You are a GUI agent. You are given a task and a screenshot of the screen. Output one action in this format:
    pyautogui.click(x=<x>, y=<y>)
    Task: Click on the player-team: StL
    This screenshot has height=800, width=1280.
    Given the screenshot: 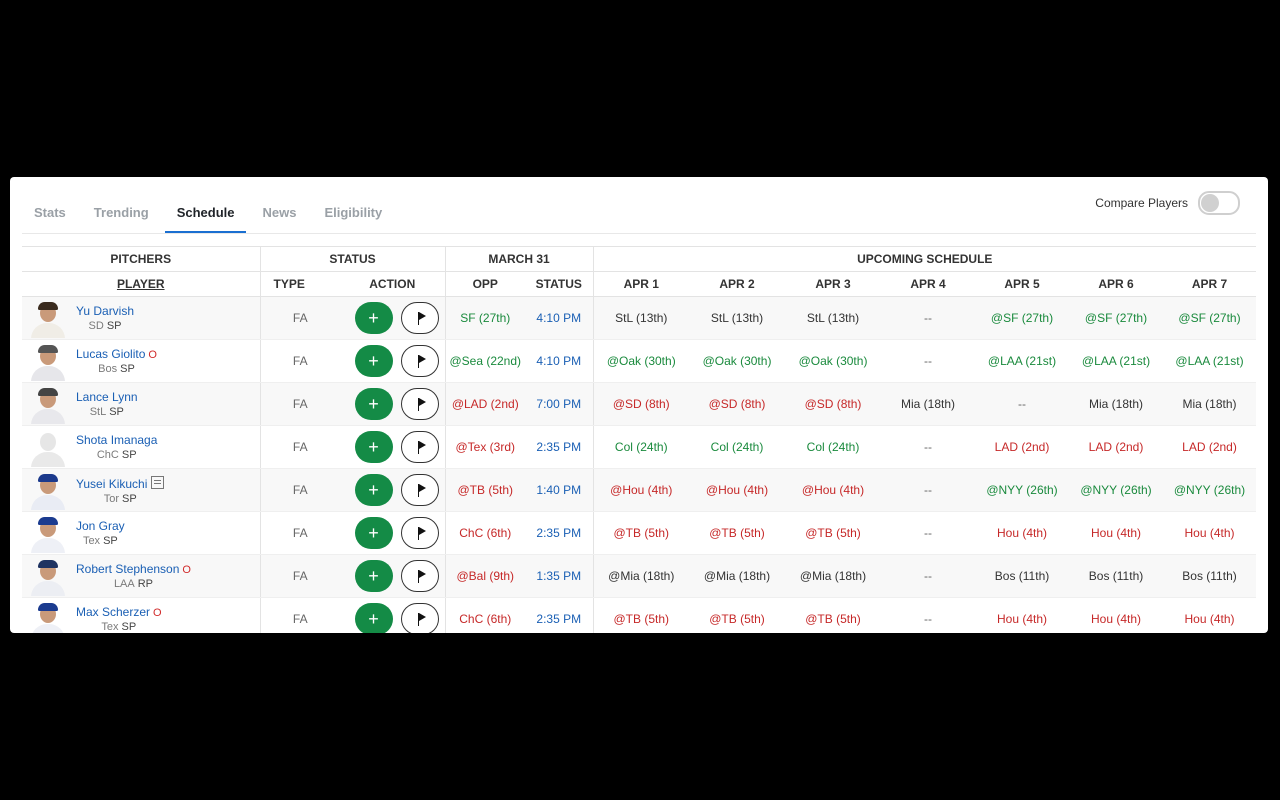 What is the action you would take?
    pyautogui.click(x=98, y=412)
    